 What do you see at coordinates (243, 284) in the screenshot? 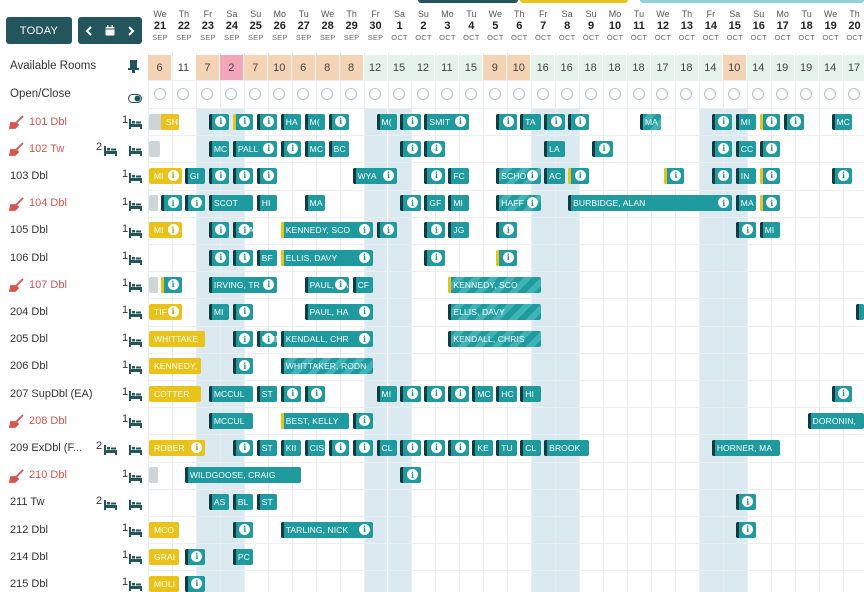
I see `booking-bar: IRVING, TR i` at bounding box center [243, 284].